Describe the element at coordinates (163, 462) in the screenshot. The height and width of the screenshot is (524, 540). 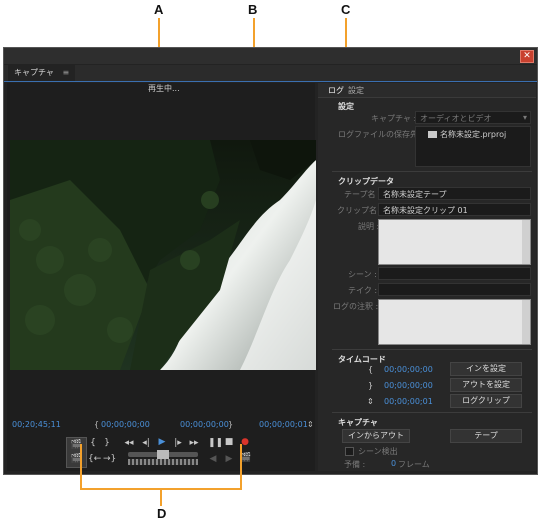
I see `jog-wheel` at that location.